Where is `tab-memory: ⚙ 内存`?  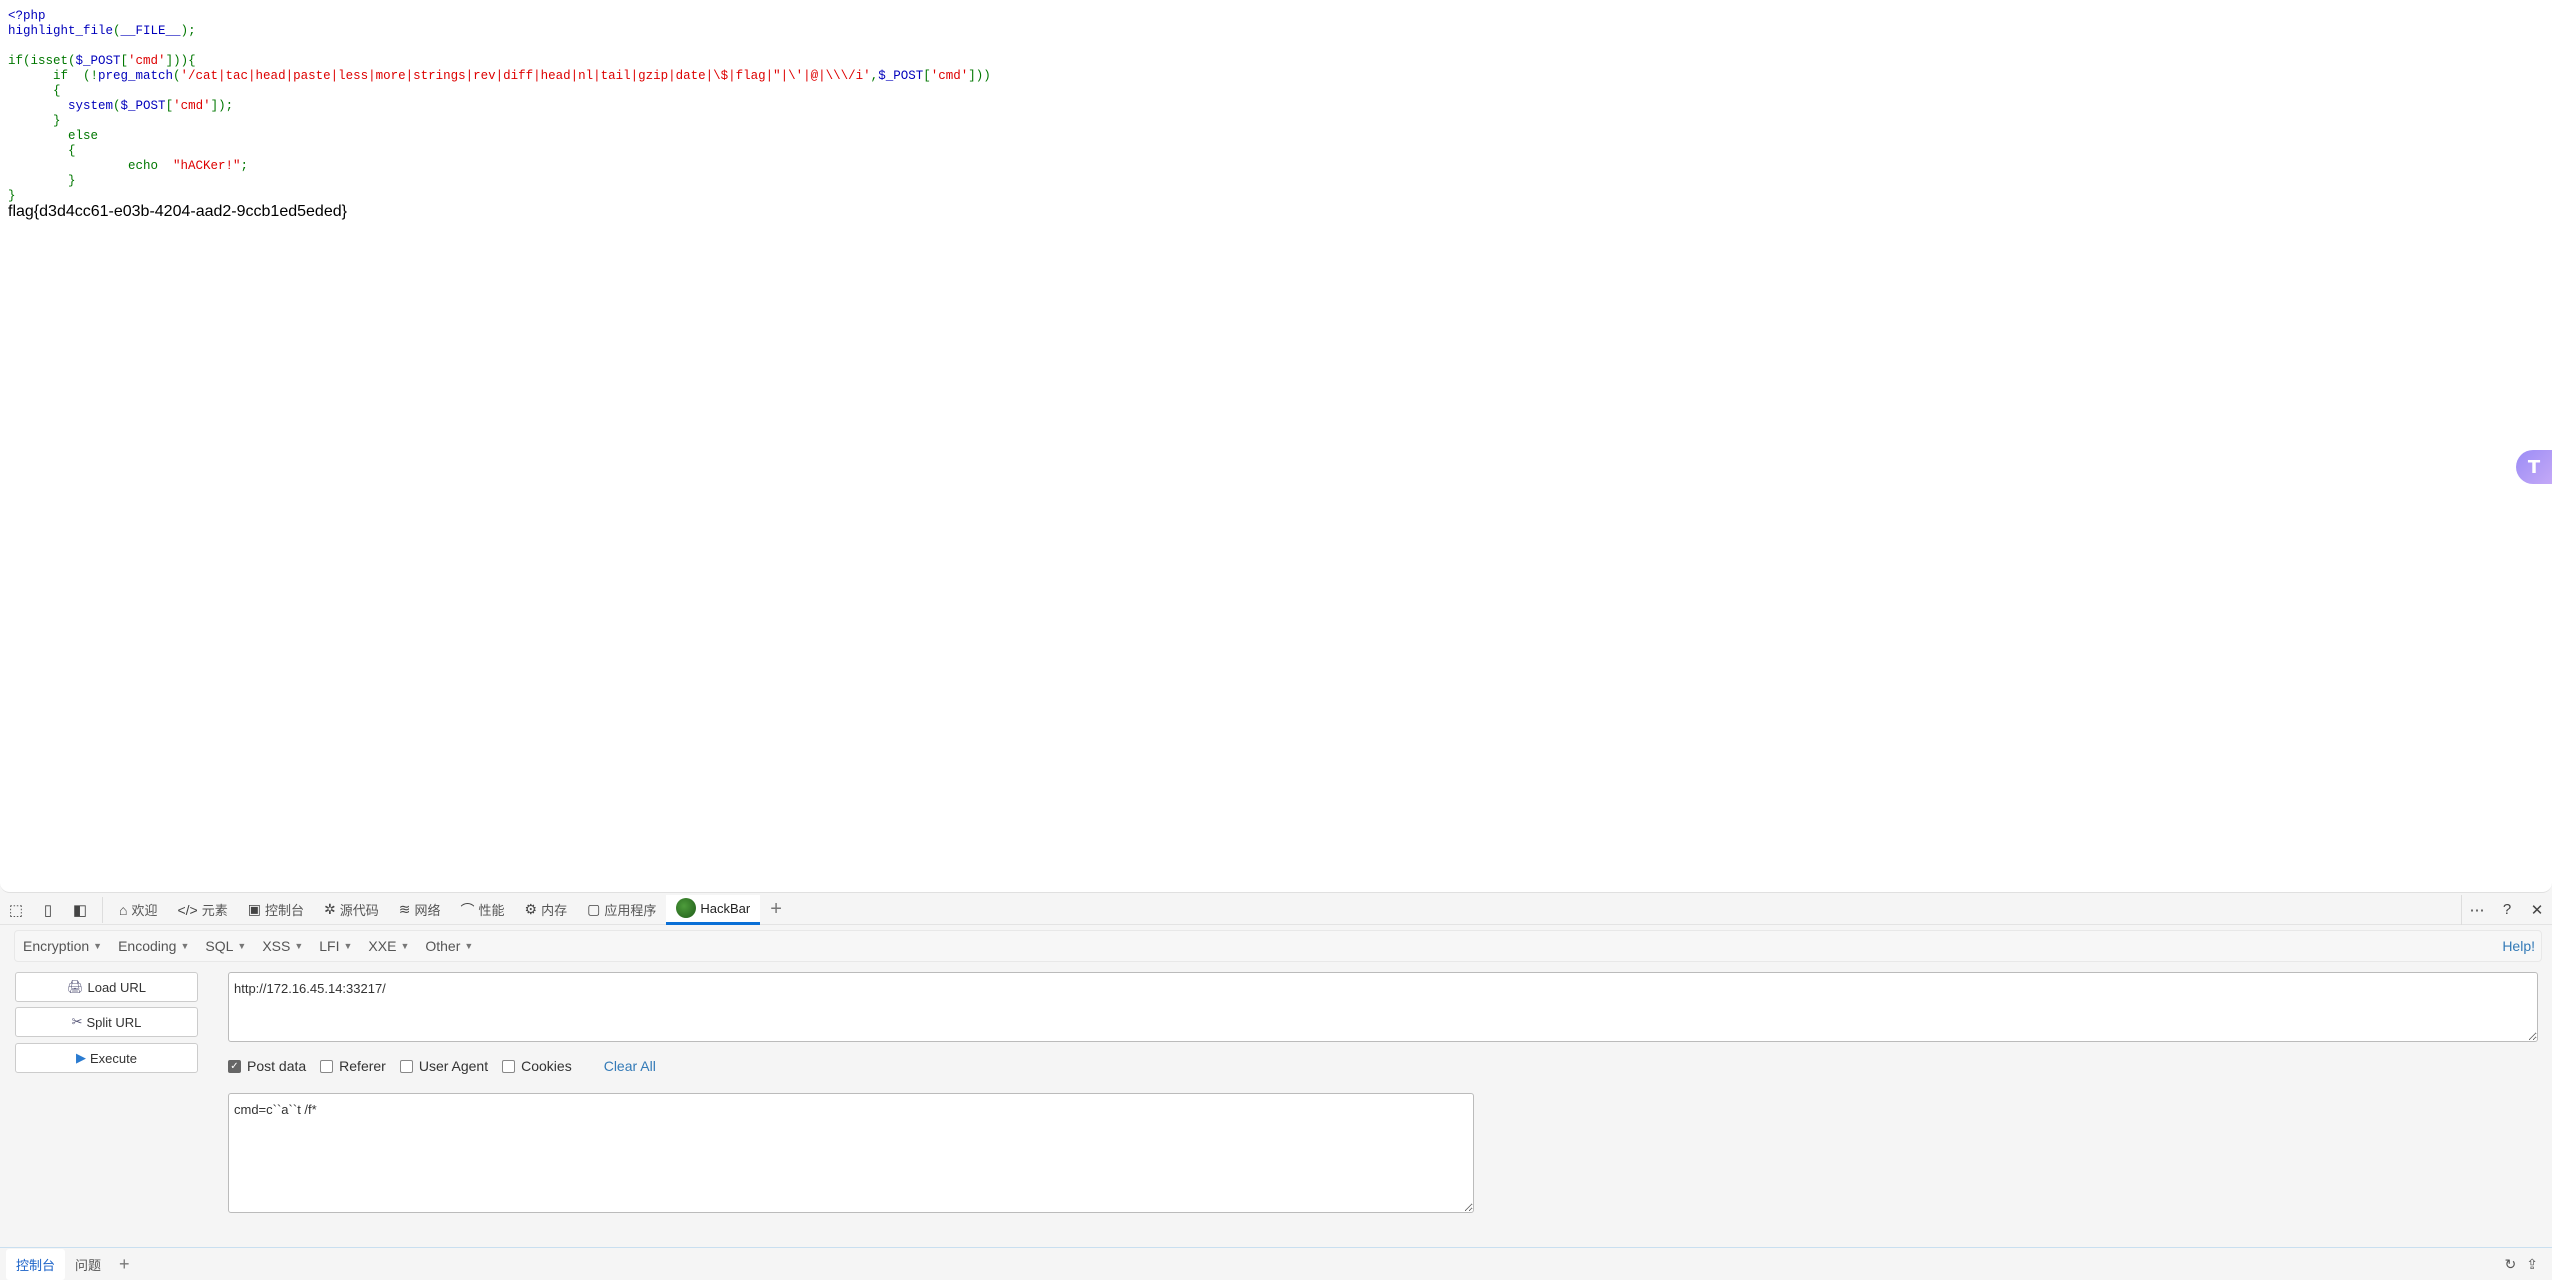
tab-memory: ⚙ 内存 is located at coordinates (546, 910).